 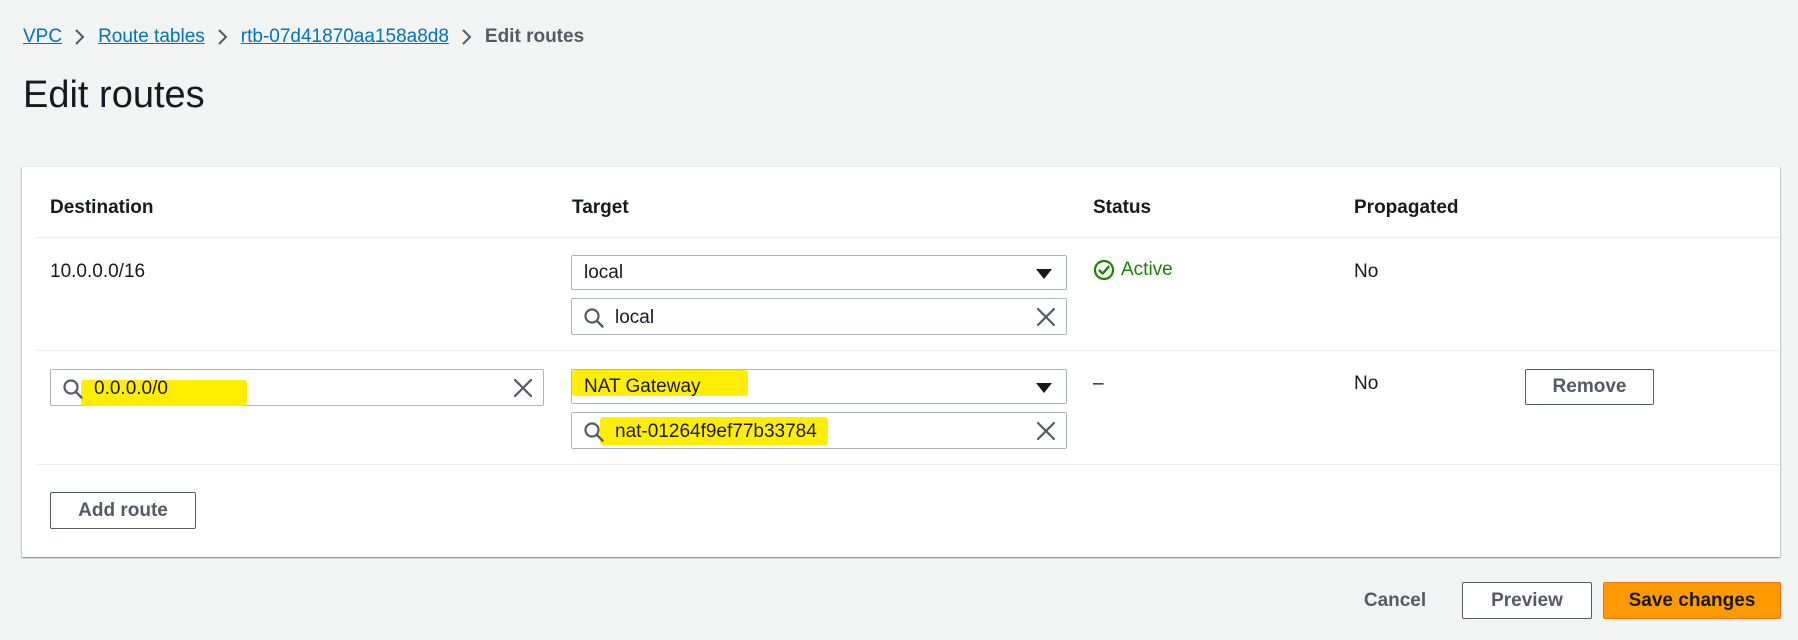 I want to click on row-1-destination: 10.0.0.0/16, so click(x=98, y=271).